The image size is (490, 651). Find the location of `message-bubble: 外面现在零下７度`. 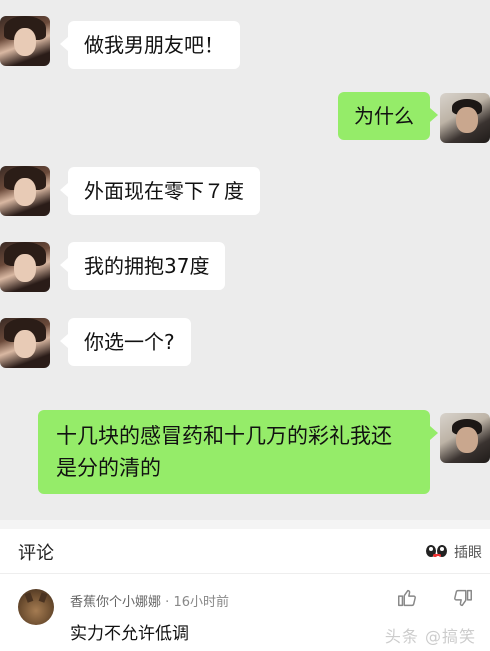

message-bubble: 外面现在零下７度 is located at coordinates (160, 191).